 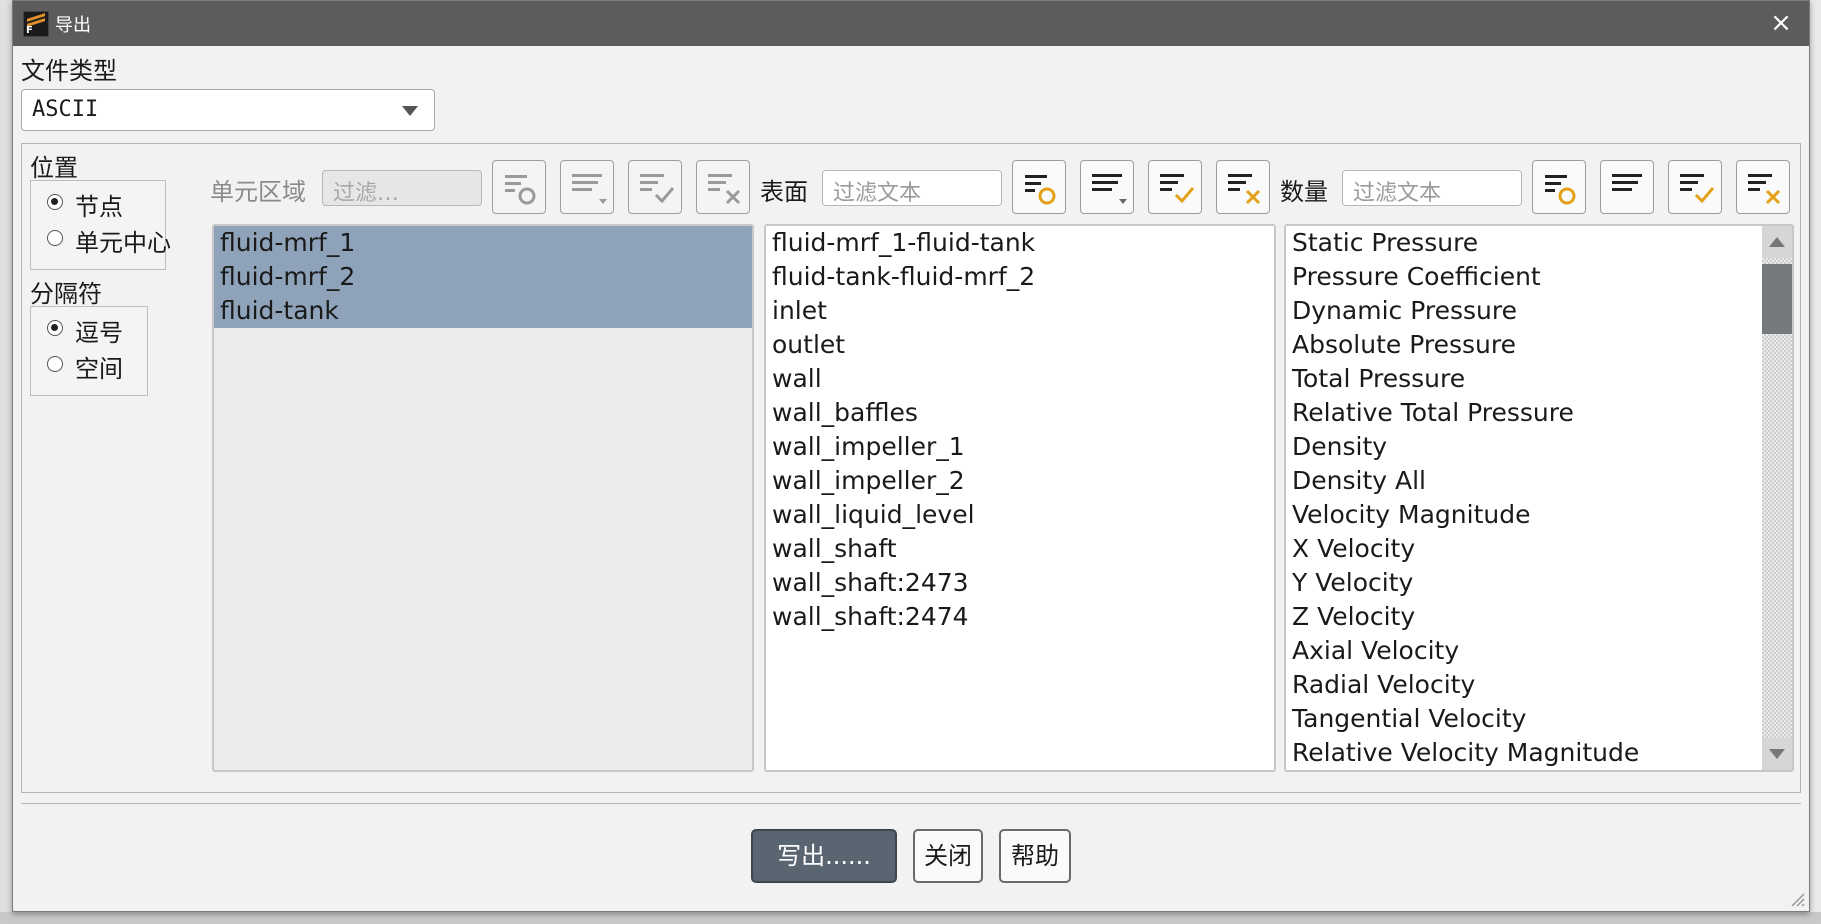 I want to click on list-item-quantity: Dynamic Pressure, so click(x=1524, y=311).